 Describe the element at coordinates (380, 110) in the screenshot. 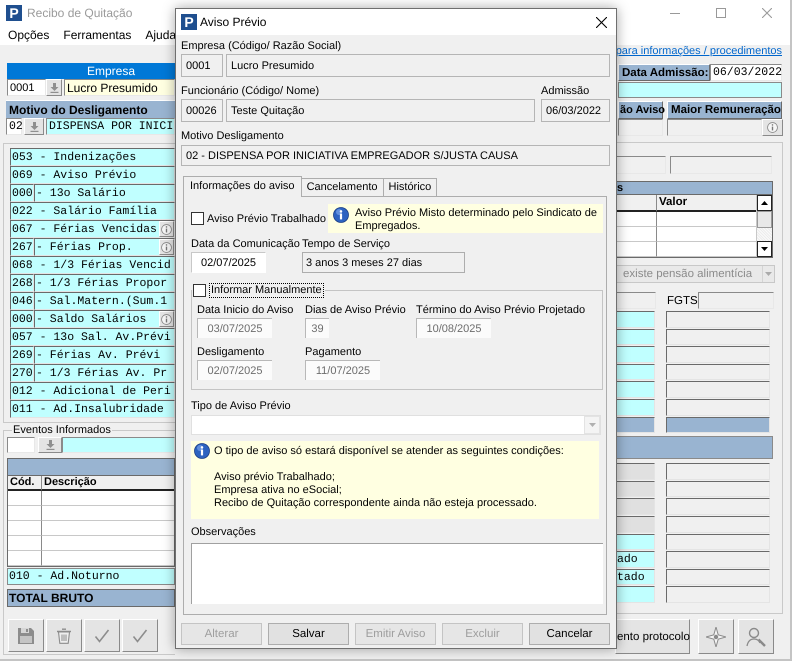

I see `employee-name-field: Teste Quitação` at that location.